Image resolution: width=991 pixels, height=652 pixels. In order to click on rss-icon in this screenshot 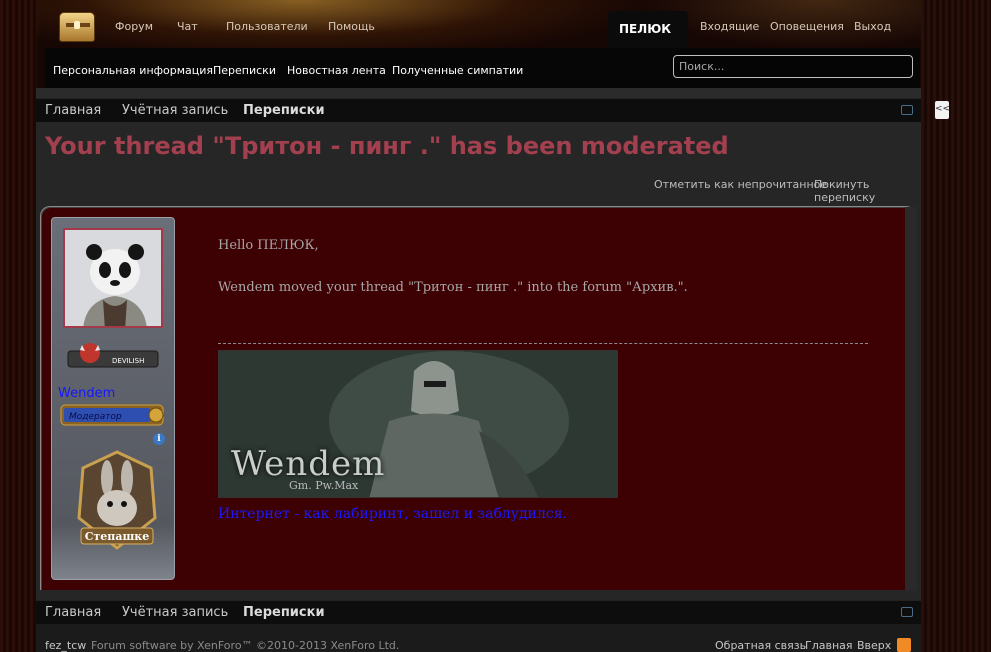, I will do `click(904, 645)`.